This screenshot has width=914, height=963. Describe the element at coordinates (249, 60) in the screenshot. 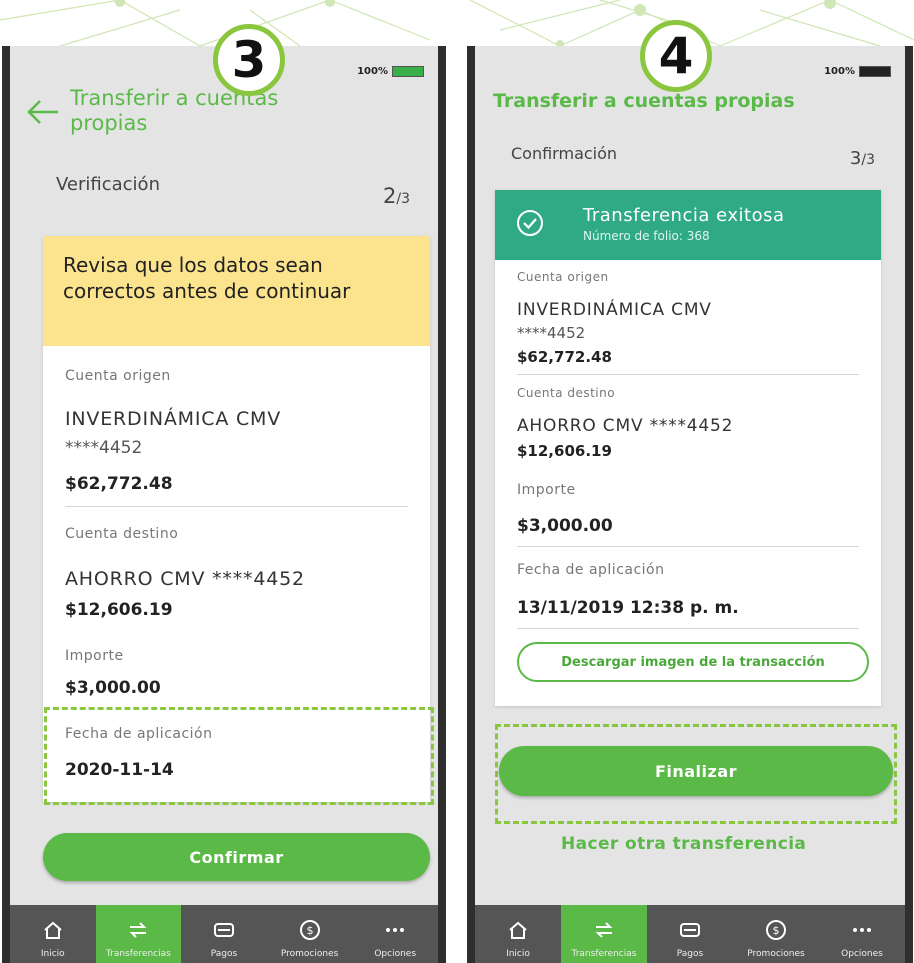

I see `step-badge-3: 3` at that location.